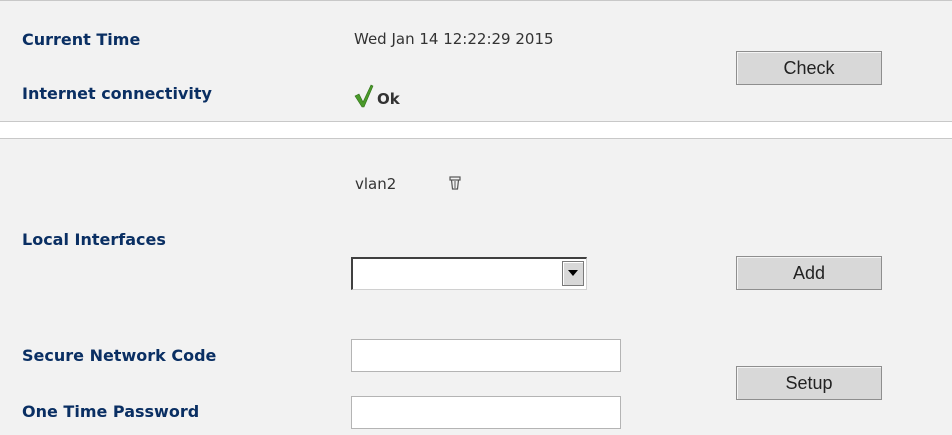  I want to click on one-time-password-input, so click(486, 412).